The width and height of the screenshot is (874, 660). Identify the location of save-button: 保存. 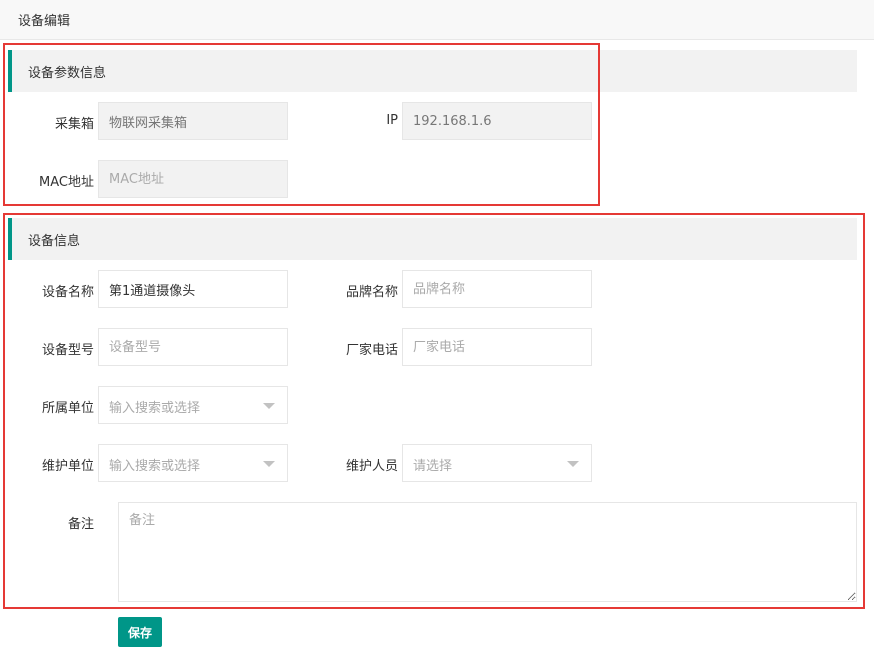
(140, 632).